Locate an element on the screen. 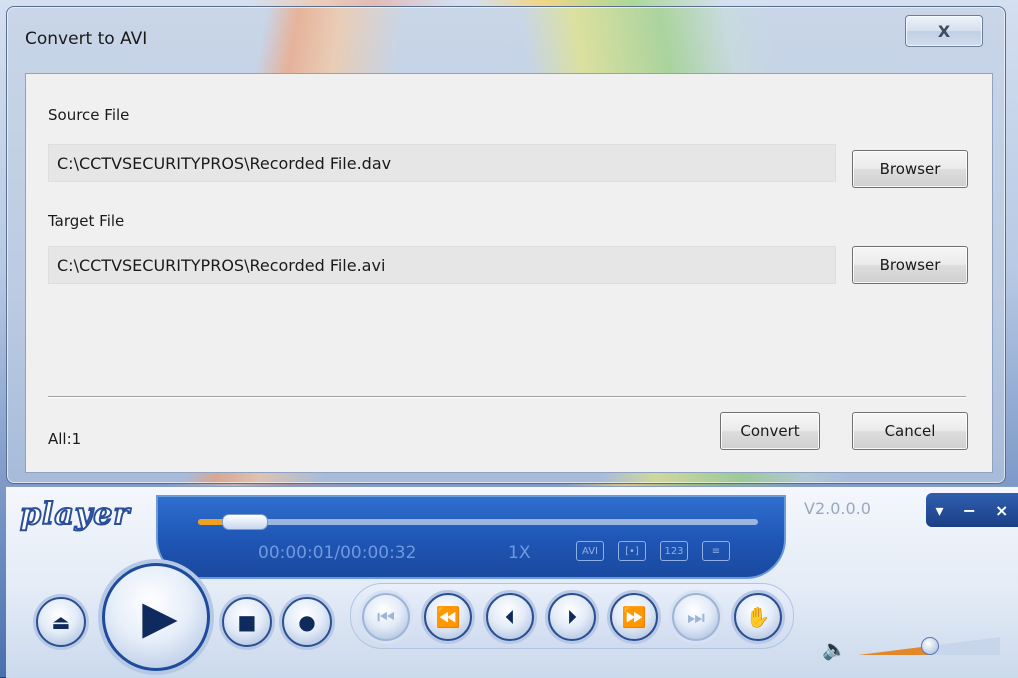  stop-icon: ■ is located at coordinates (247, 622).